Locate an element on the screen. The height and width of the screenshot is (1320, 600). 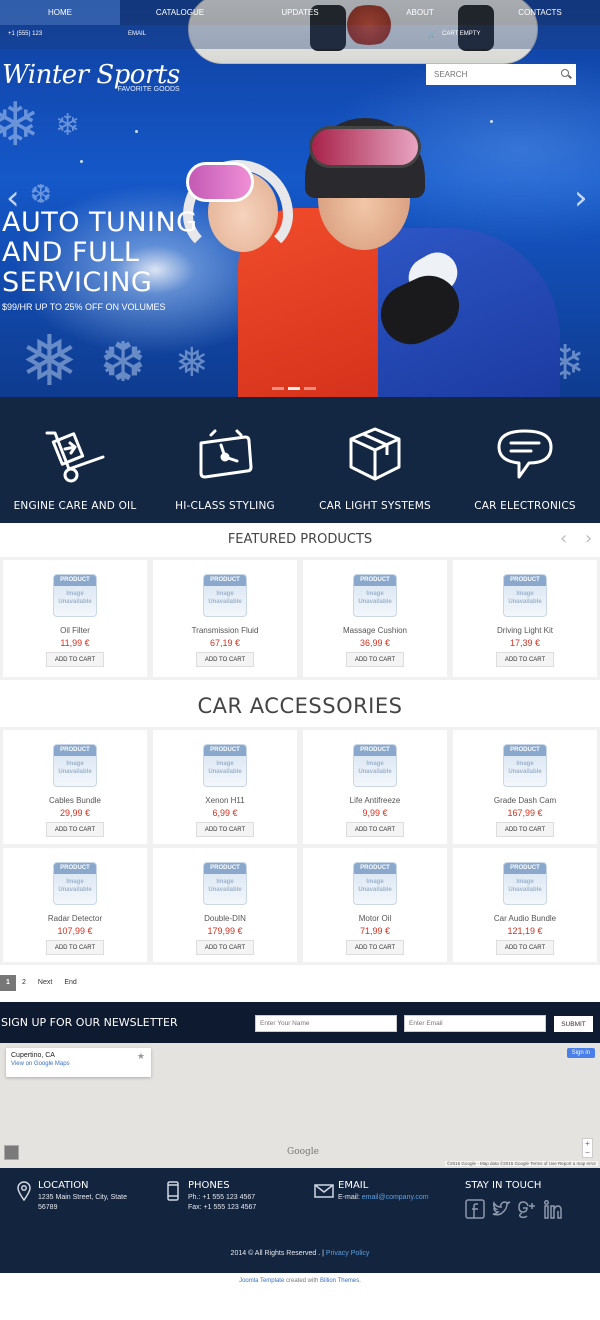
email-text: EMAIL is located at coordinates (137, 34).